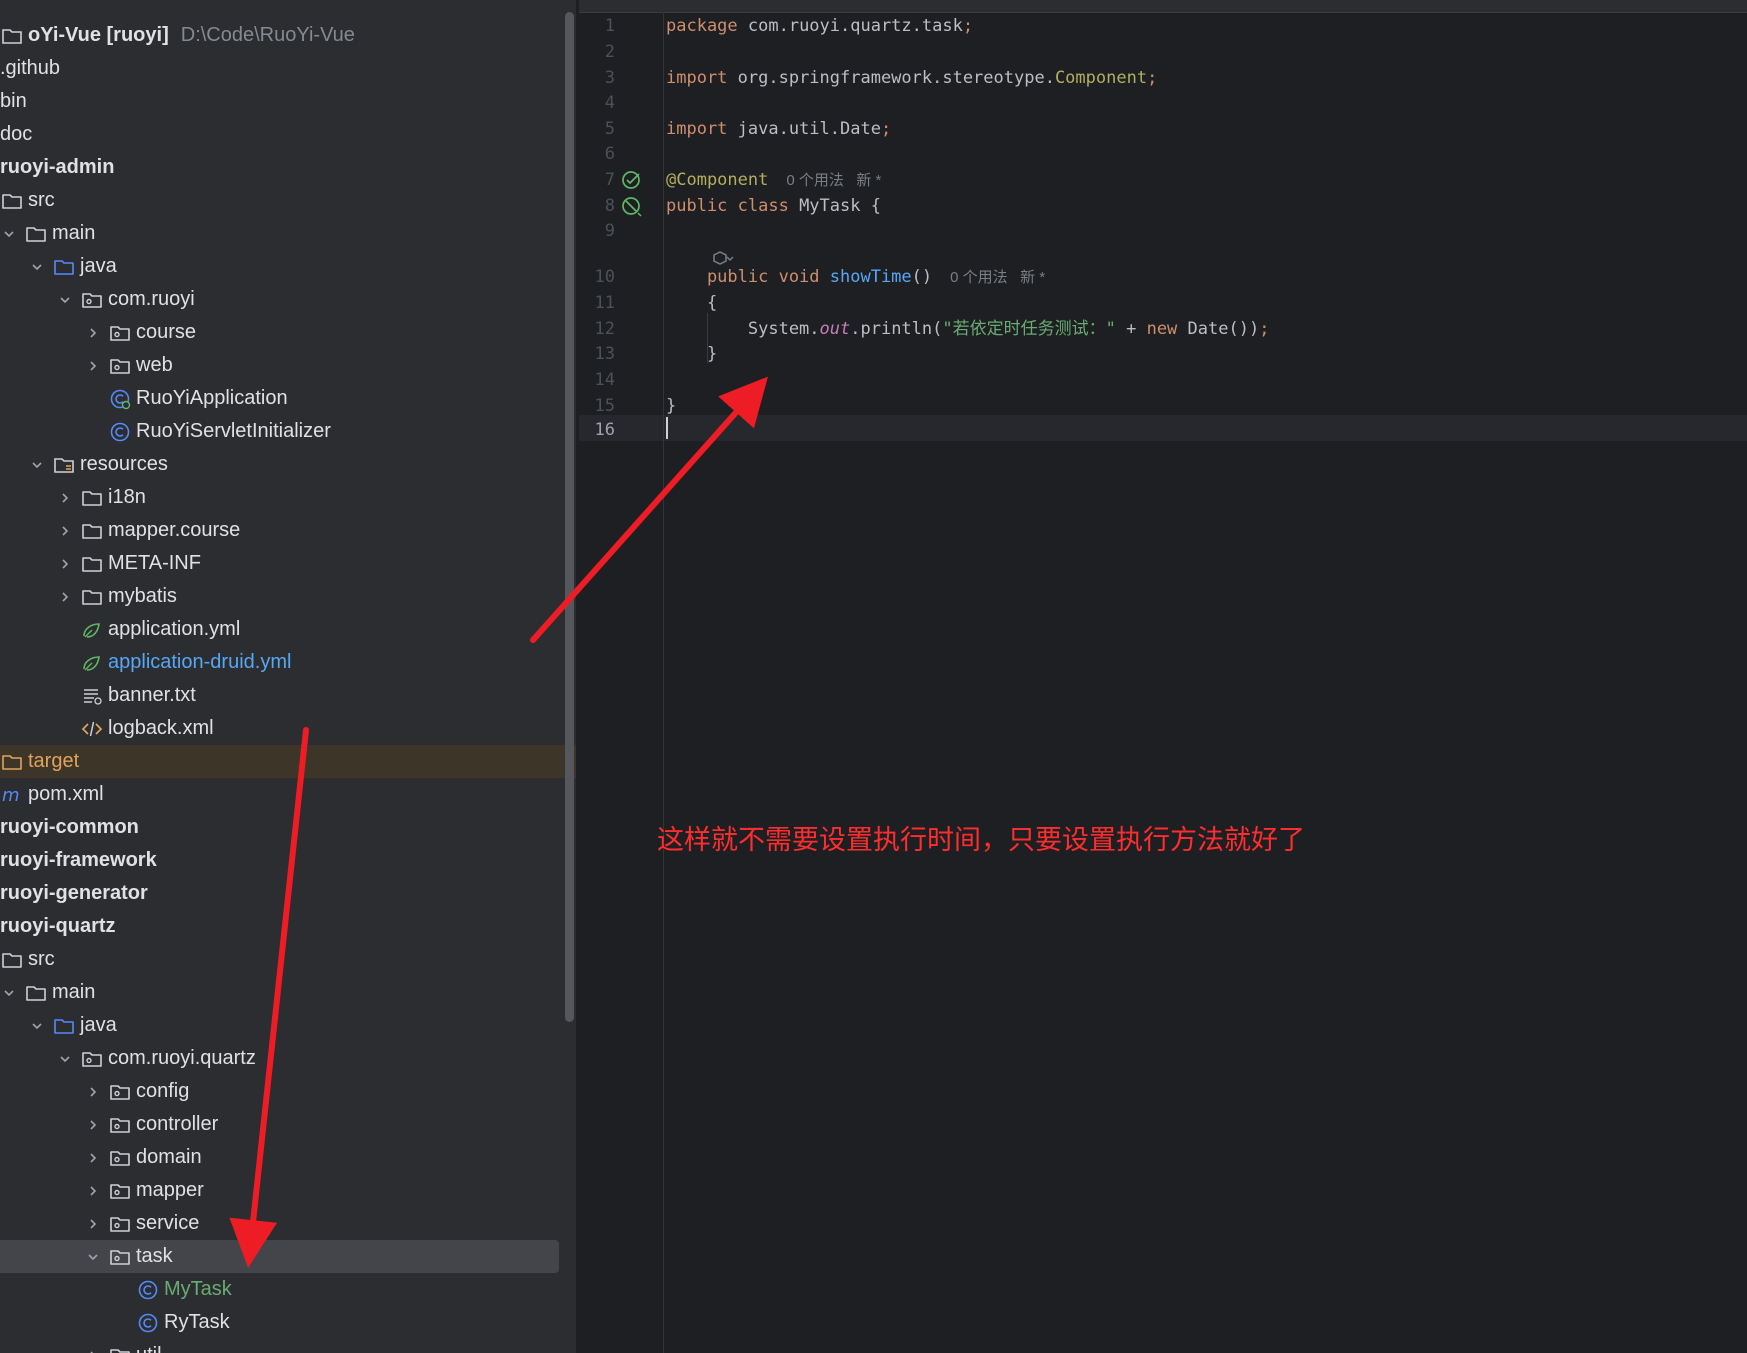  Describe the element at coordinates (597, 78) in the screenshot. I see `line-number: 3` at that location.